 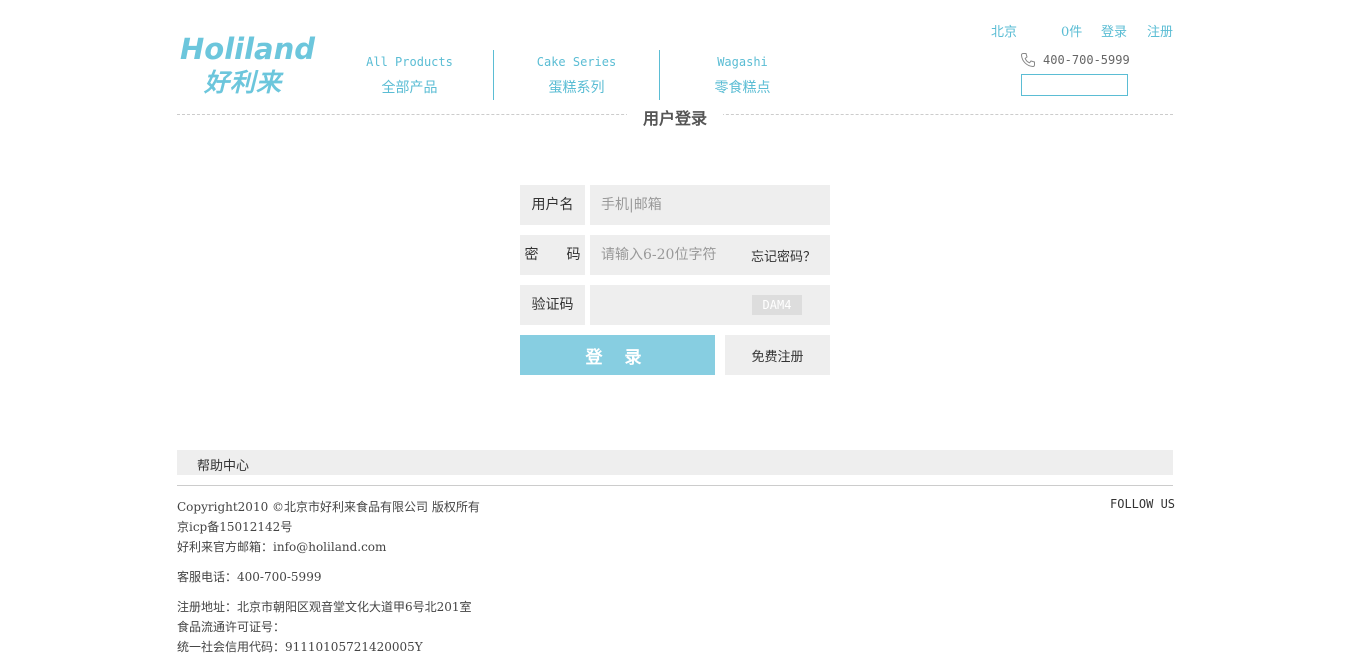 What do you see at coordinates (742, 88) in the screenshot?
I see `nav-label-cn: 零食糕点` at bounding box center [742, 88].